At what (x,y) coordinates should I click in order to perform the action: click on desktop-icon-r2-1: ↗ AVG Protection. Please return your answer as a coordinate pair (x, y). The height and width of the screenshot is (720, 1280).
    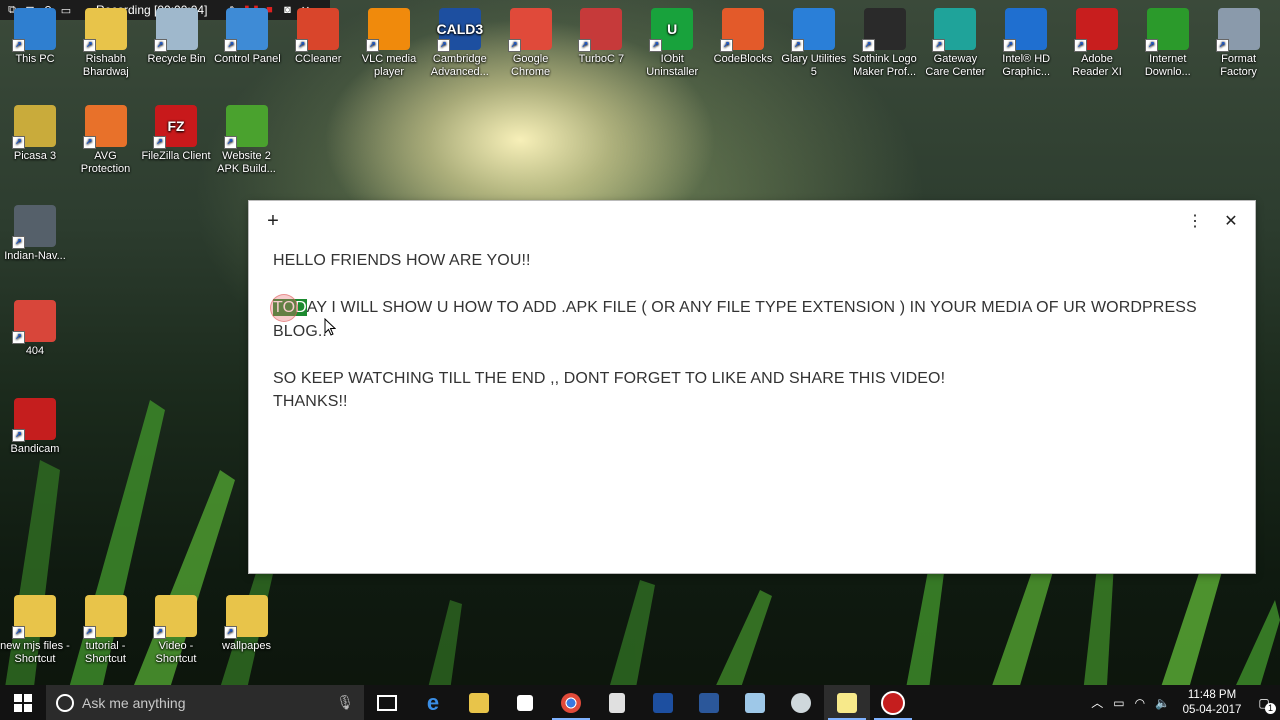
    Looking at the image, I should click on (106, 140).